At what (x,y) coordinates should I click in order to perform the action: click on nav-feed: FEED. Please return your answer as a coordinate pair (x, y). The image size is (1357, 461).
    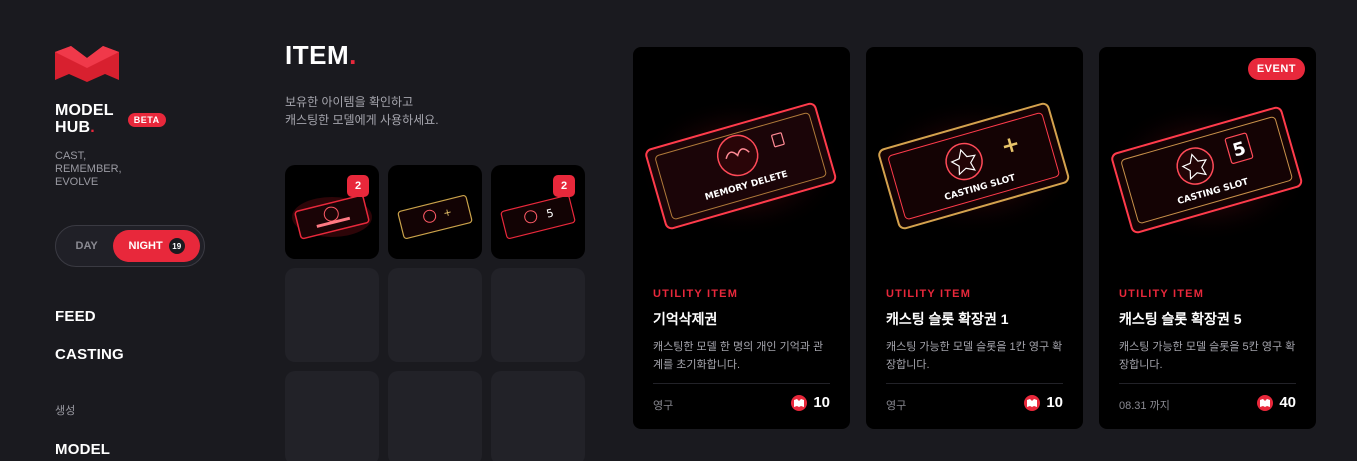
    Looking at the image, I should click on (75, 316).